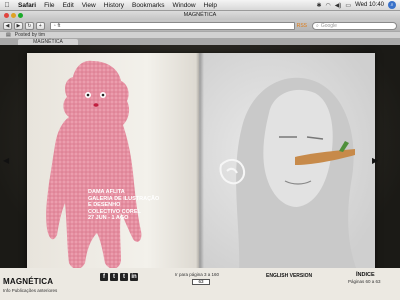 This screenshot has height=300, width=400. Describe the element at coordinates (114, 277) in the screenshot. I see `twitter-icon: t` at that location.